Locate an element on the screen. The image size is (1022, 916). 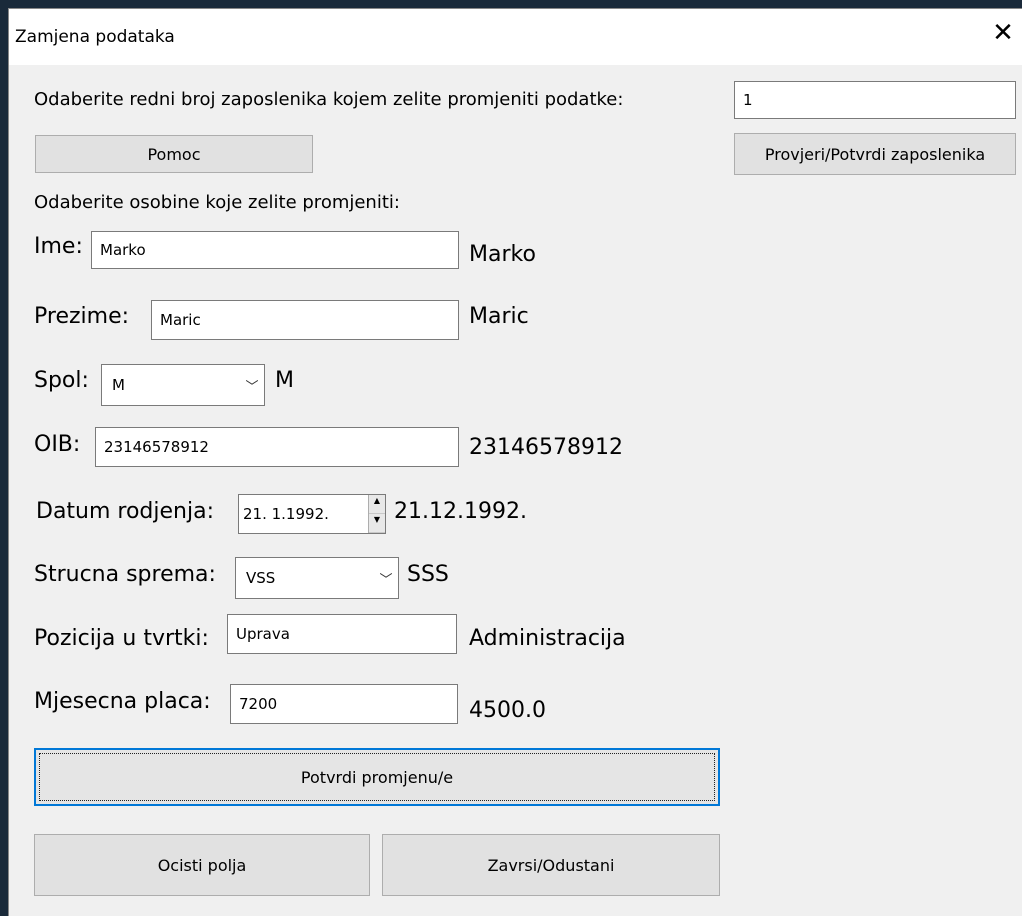
oib-current-value: 23146578912 is located at coordinates (546, 447).